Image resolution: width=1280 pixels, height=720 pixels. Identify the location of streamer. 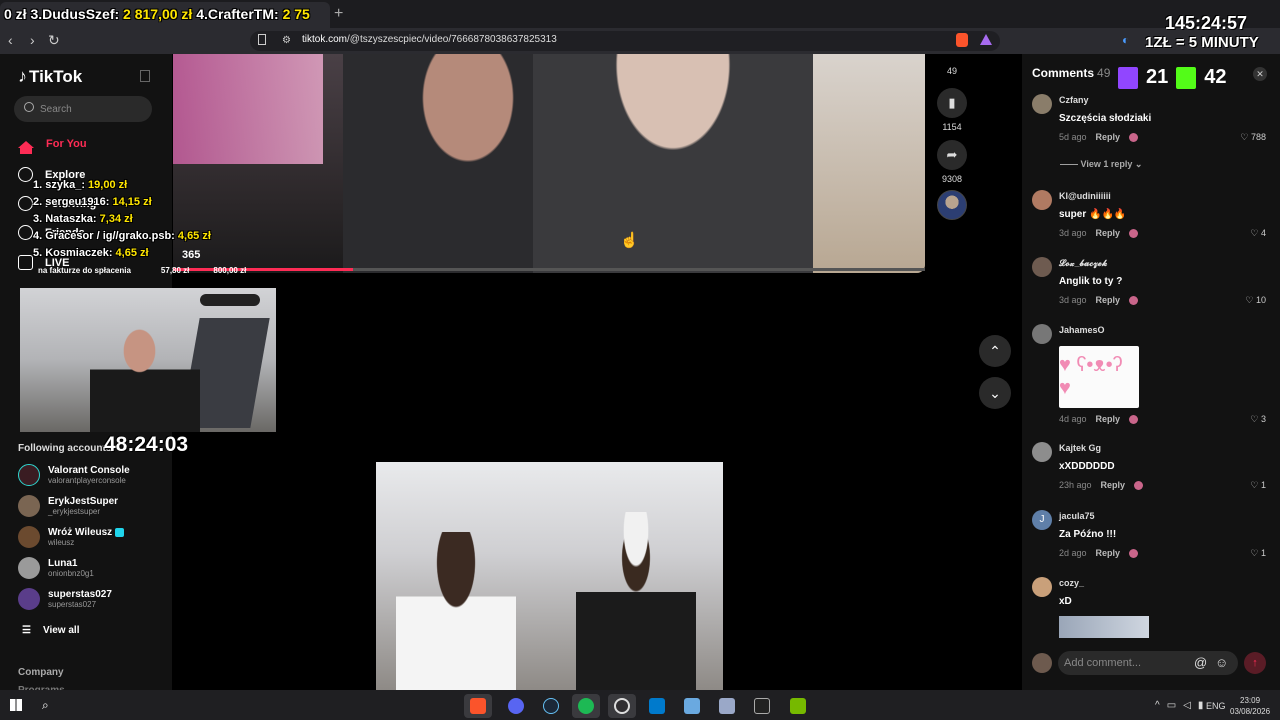
(145, 380).